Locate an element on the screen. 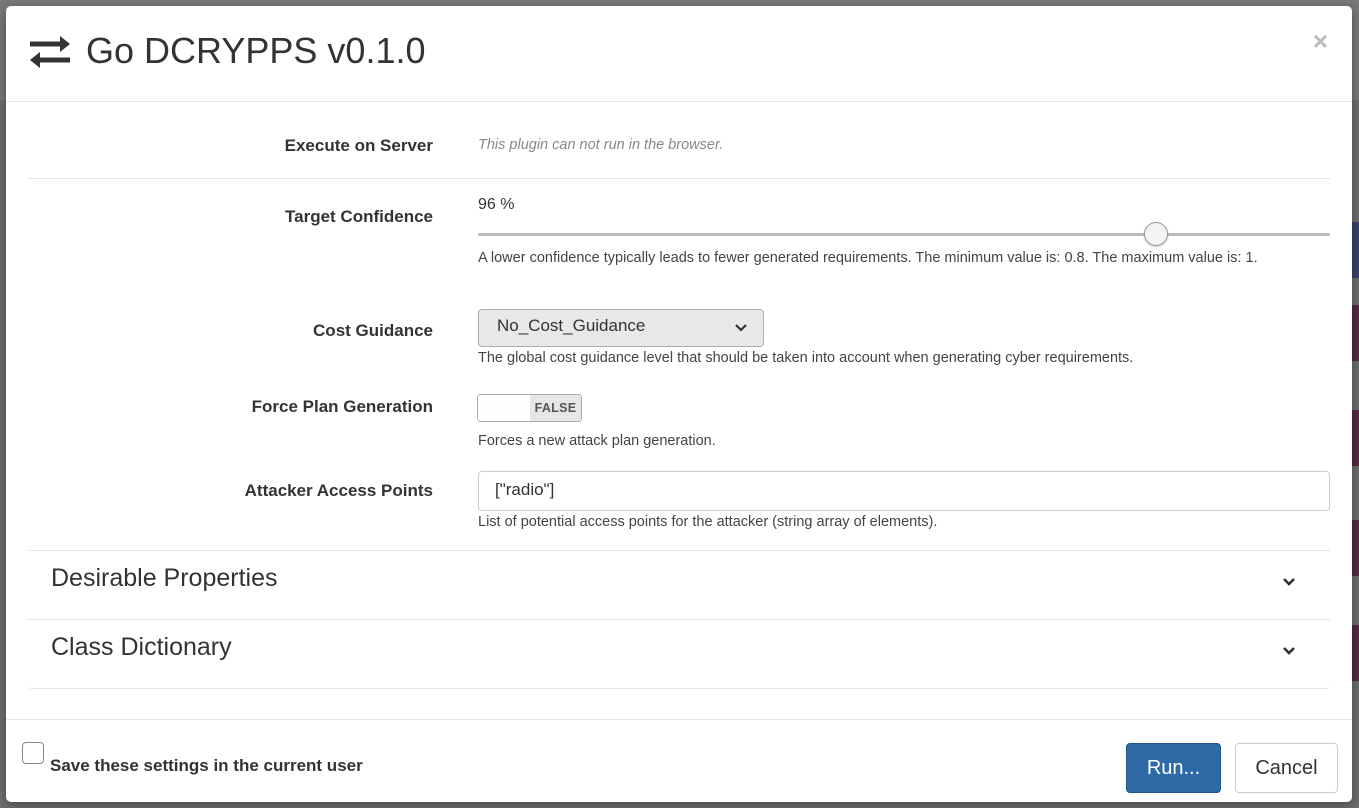  dialog-header: Go DCRYPPS v0.1.0 × is located at coordinates (679, 54).